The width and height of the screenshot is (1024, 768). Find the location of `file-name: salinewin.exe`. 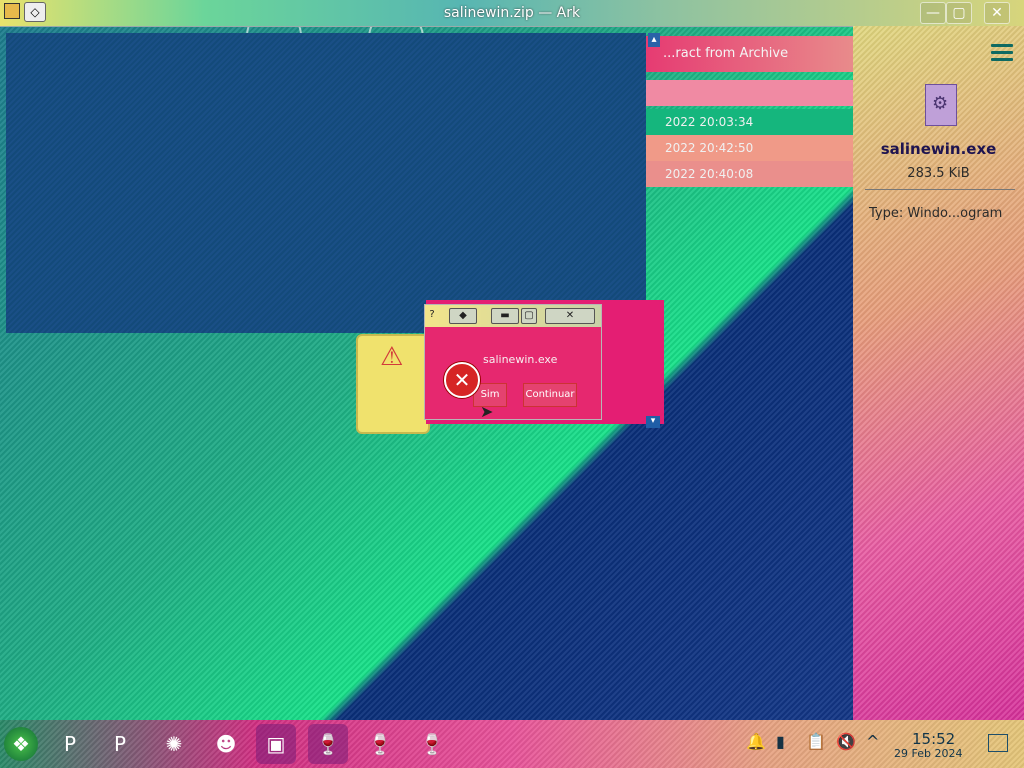

file-name: salinewin.exe is located at coordinates (938, 149).